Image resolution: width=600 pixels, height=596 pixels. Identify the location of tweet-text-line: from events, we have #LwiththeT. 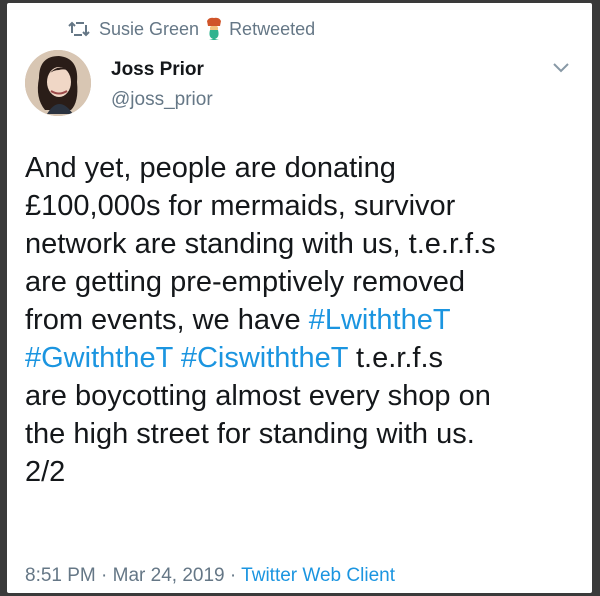
(305, 320).